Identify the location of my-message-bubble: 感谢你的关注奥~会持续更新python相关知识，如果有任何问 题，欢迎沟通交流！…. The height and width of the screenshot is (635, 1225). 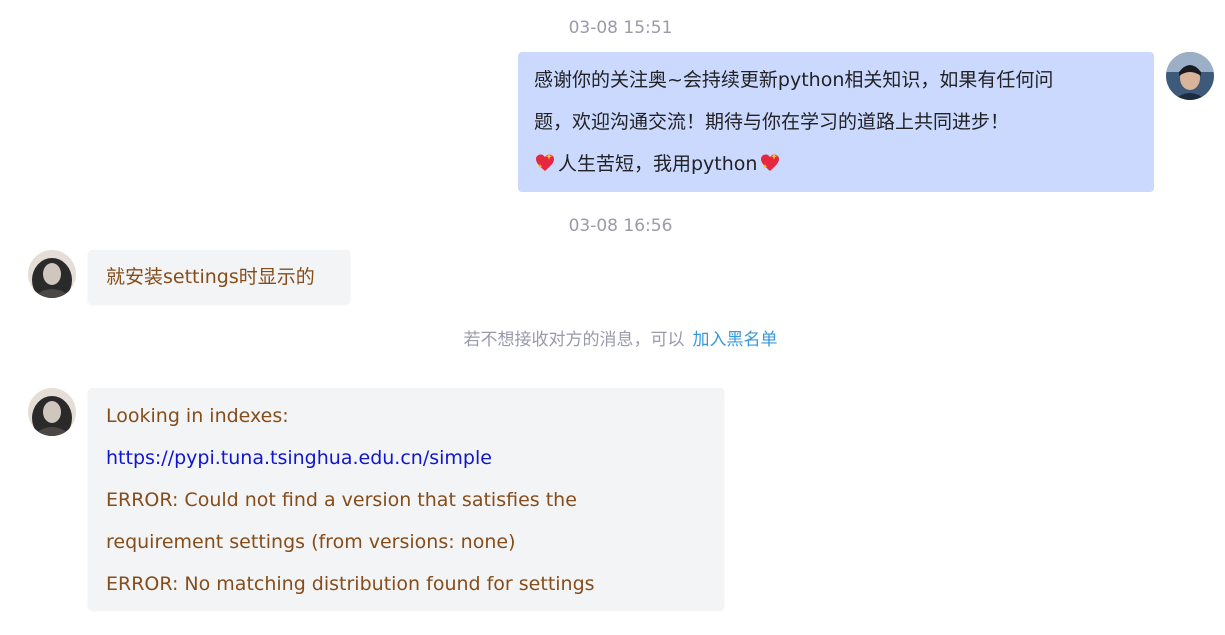
(836, 122).